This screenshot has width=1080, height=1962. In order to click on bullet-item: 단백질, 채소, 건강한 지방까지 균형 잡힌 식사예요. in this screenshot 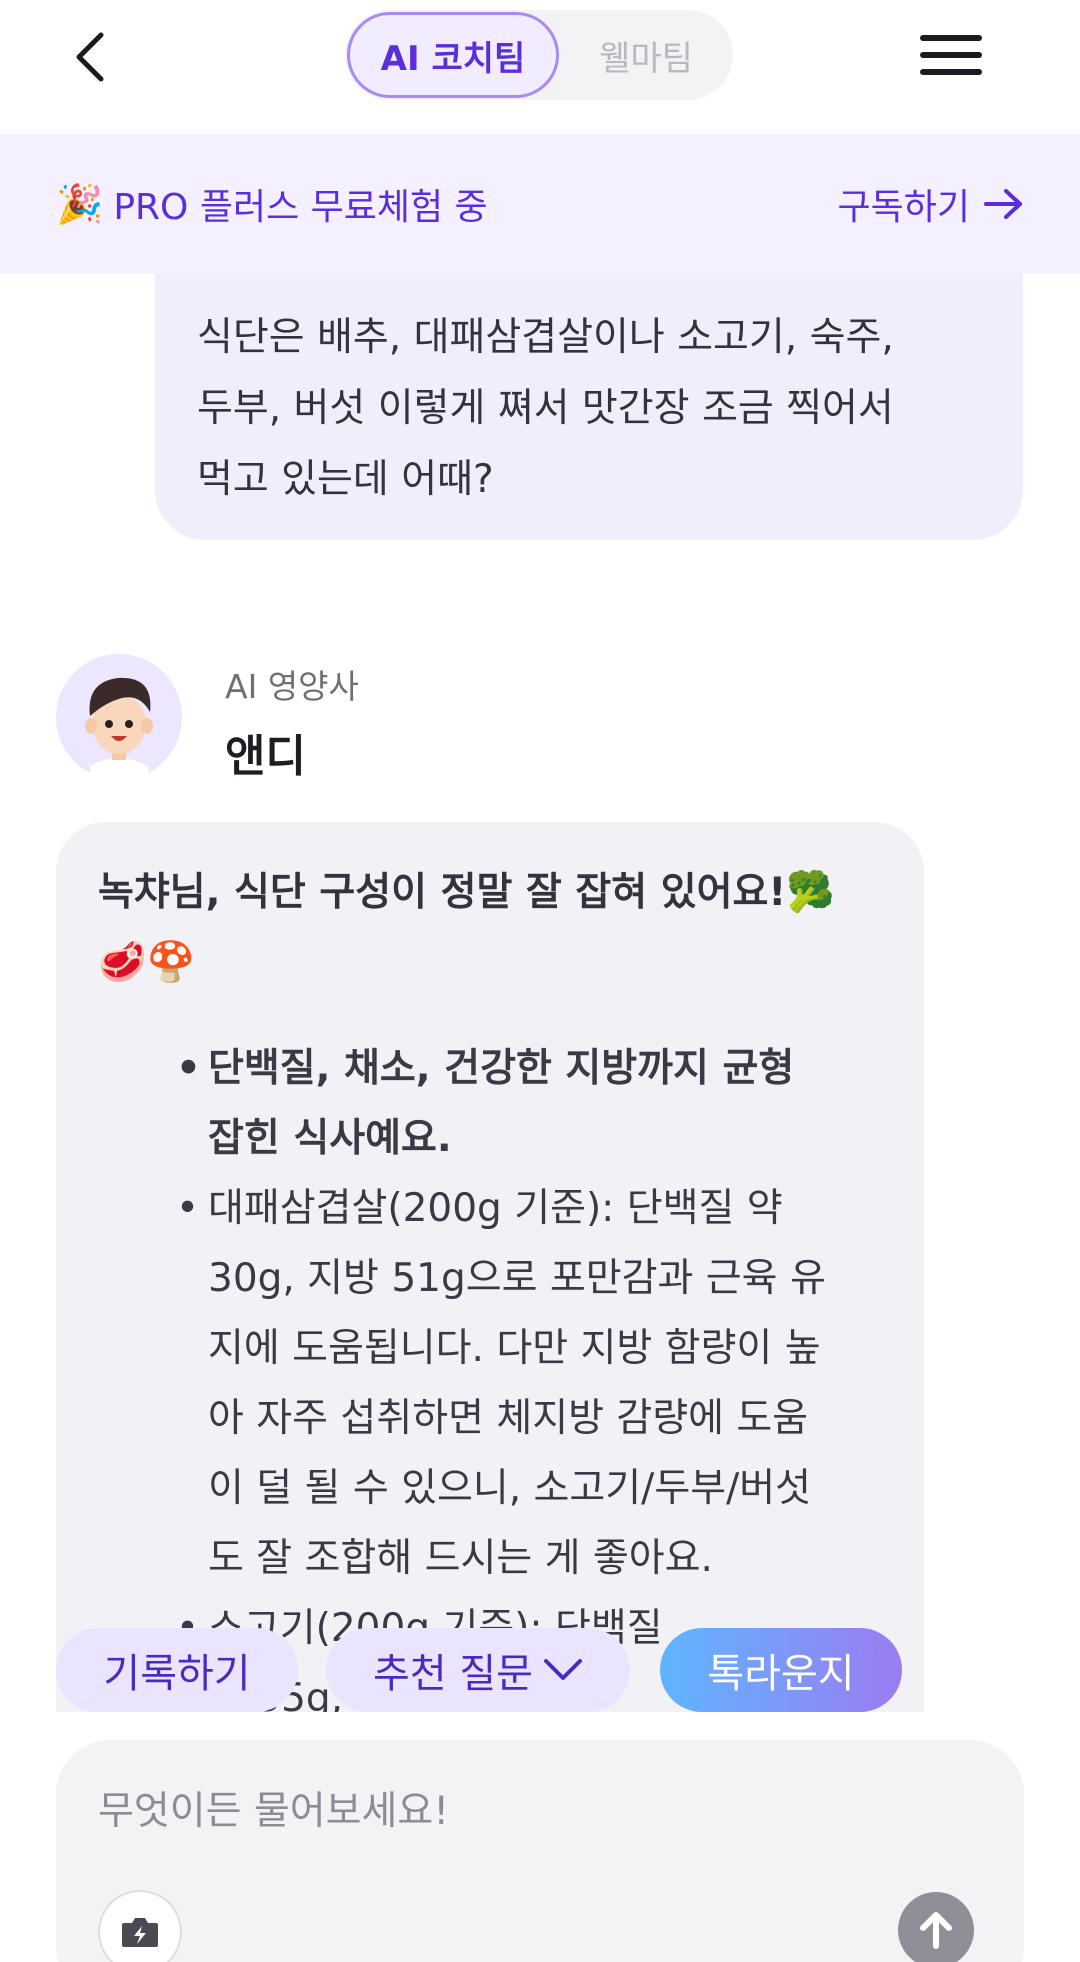, I will do `click(529, 1104)`.